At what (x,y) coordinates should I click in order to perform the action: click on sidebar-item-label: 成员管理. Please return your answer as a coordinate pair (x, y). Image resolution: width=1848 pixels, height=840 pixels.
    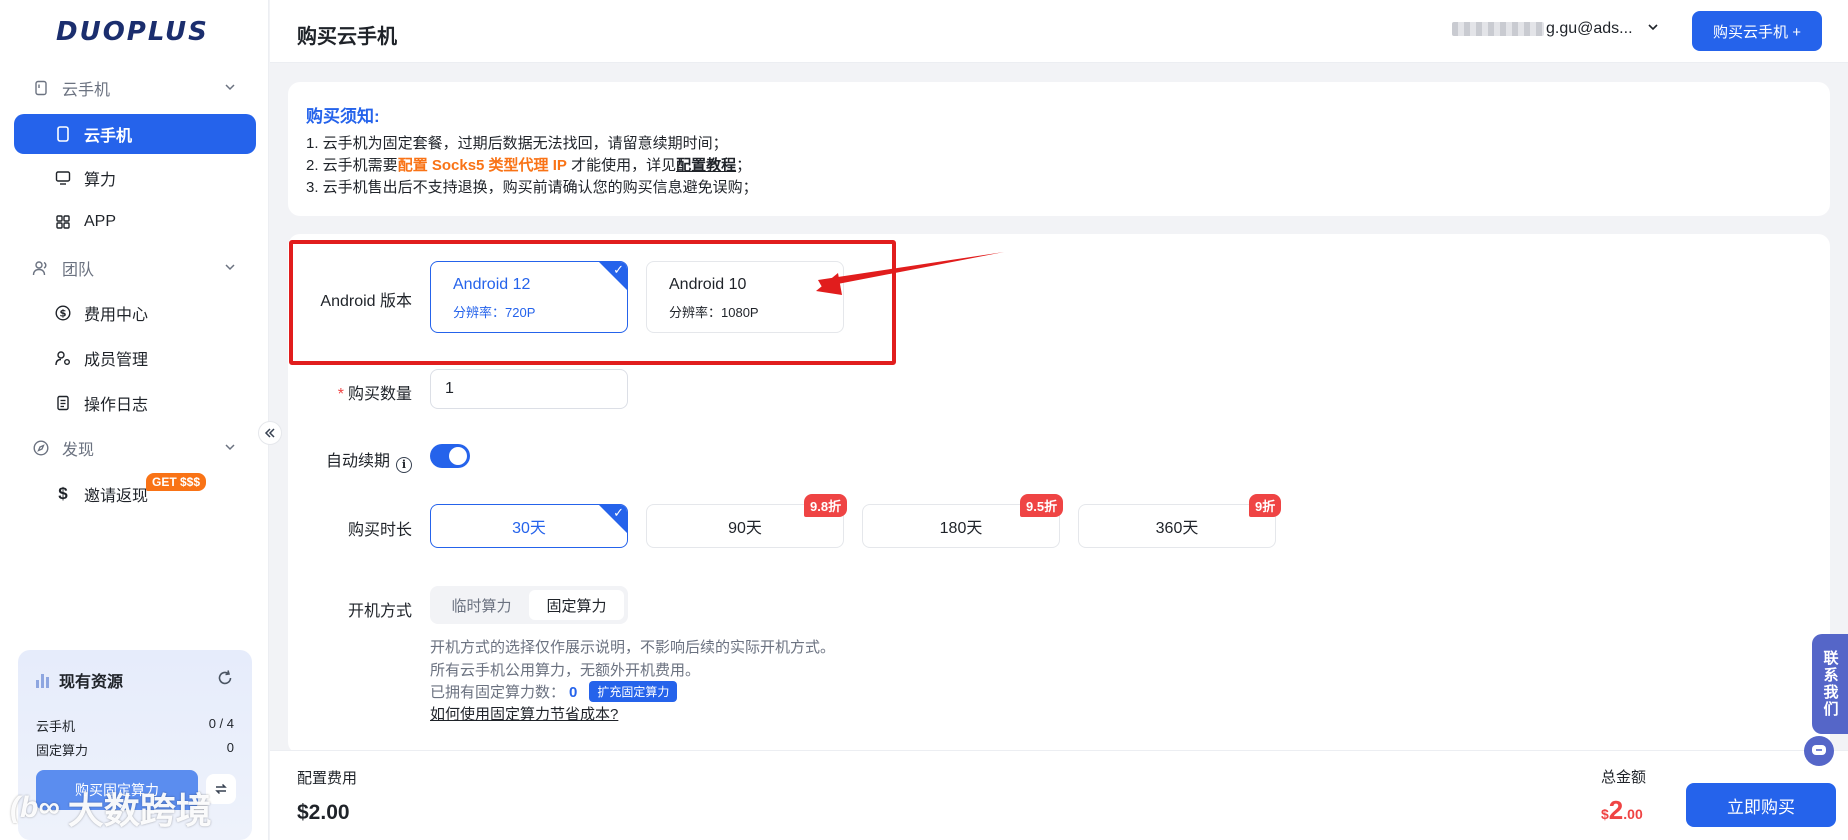
    Looking at the image, I should click on (116, 360).